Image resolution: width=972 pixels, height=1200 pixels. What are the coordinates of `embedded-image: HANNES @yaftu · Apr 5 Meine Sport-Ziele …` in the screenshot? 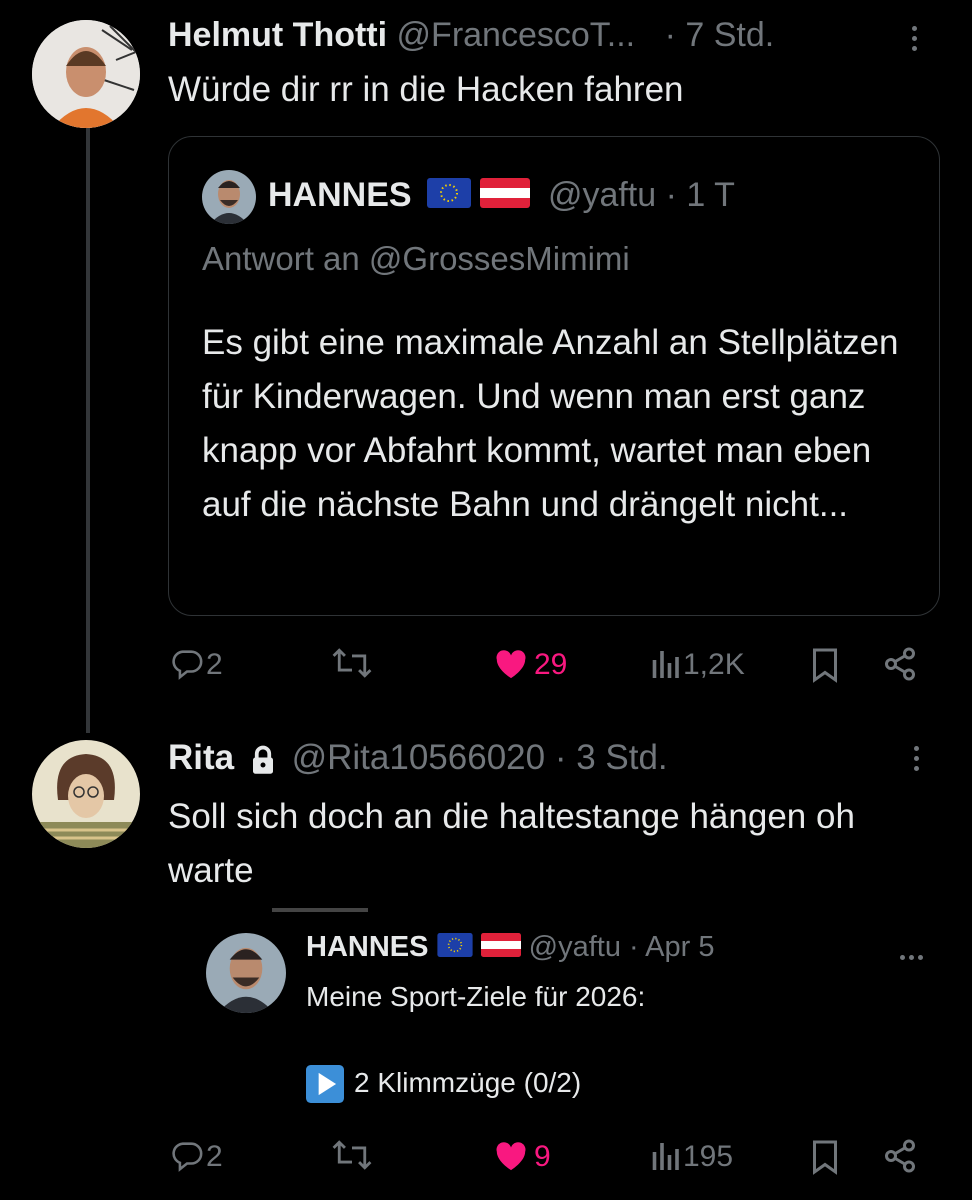 It's located at (575, 1010).